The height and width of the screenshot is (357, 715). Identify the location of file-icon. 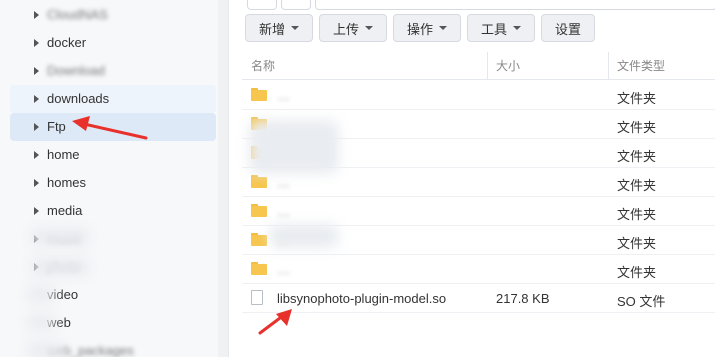
(257, 297).